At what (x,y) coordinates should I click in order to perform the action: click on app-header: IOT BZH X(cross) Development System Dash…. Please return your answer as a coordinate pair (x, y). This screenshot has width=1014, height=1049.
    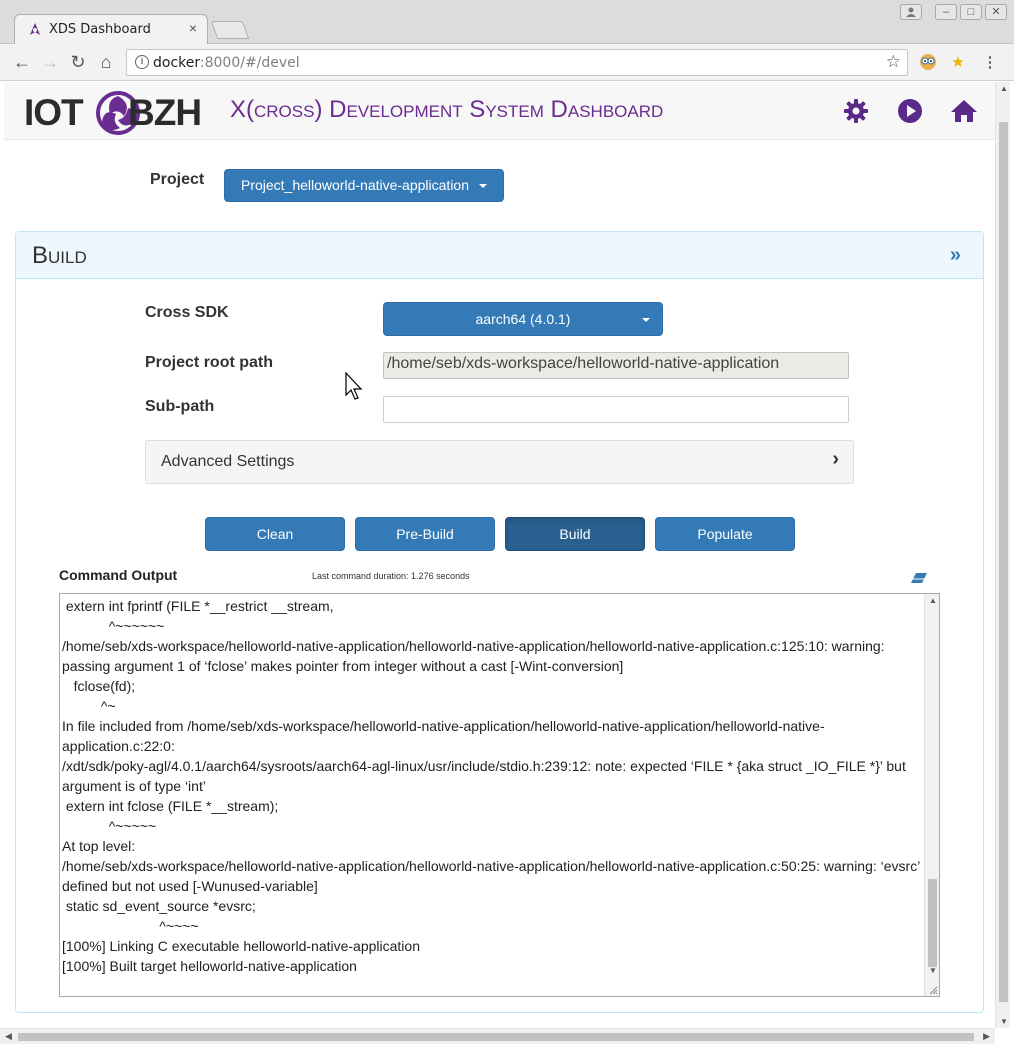
    Looking at the image, I should click on (499, 111).